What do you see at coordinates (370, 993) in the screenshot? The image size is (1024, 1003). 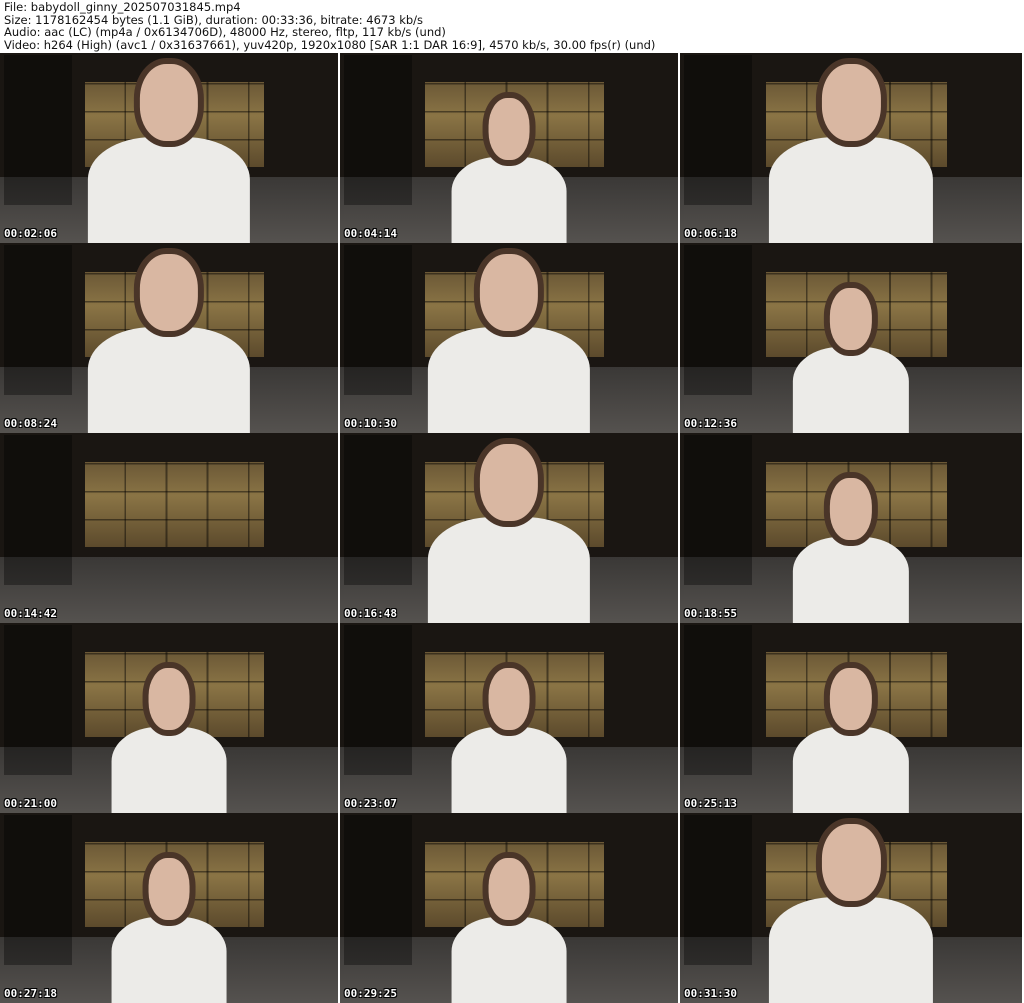 I see `thumbnail-timestamp: 00:29:25` at bounding box center [370, 993].